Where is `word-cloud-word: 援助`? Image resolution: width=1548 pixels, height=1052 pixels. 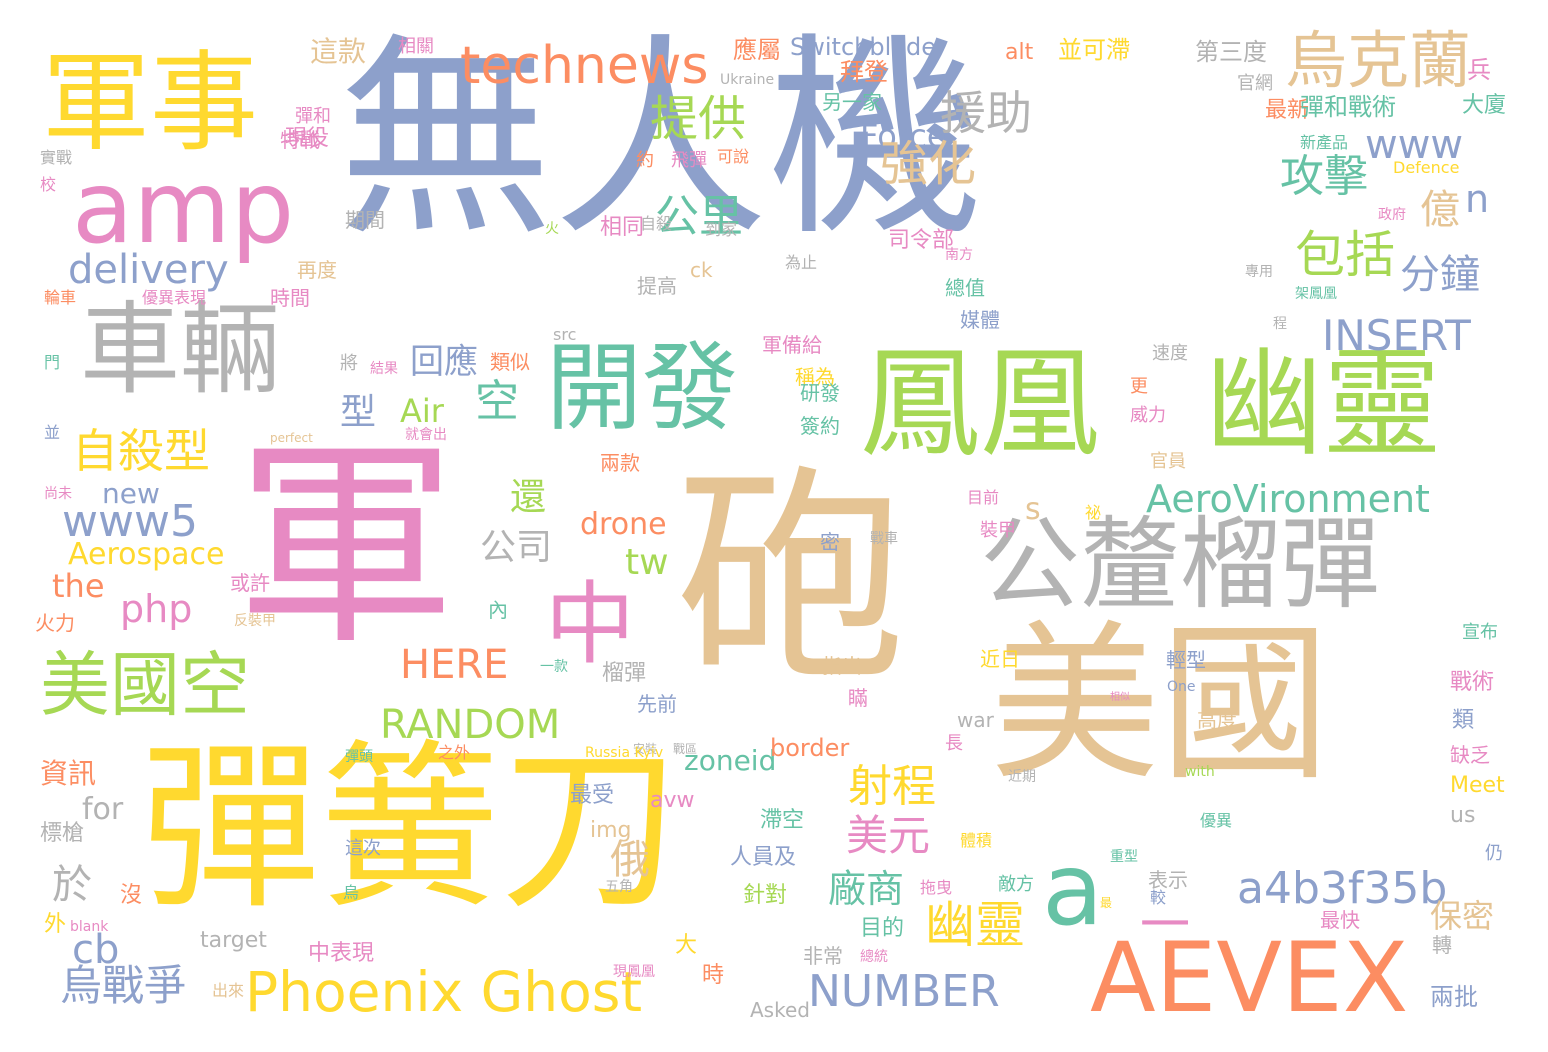
word-cloud-word: 援助 is located at coordinates (986, 113).